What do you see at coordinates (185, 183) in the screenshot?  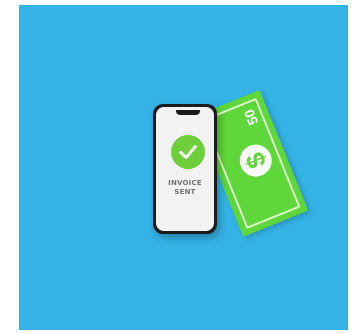 I see `status-line-1: INVOICE` at bounding box center [185, 183].